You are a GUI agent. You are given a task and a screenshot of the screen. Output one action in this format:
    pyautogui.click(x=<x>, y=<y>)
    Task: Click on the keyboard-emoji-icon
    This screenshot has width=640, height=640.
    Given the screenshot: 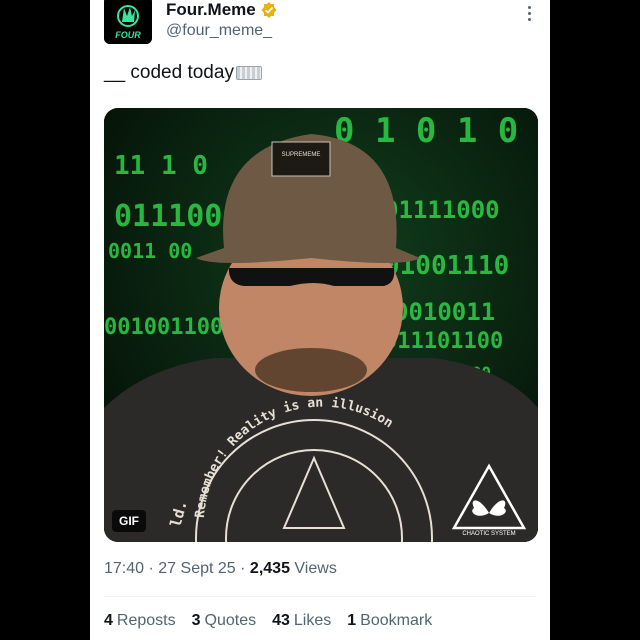 What is the action you would take?
    pyautogui.click(x=248, y=73)
    